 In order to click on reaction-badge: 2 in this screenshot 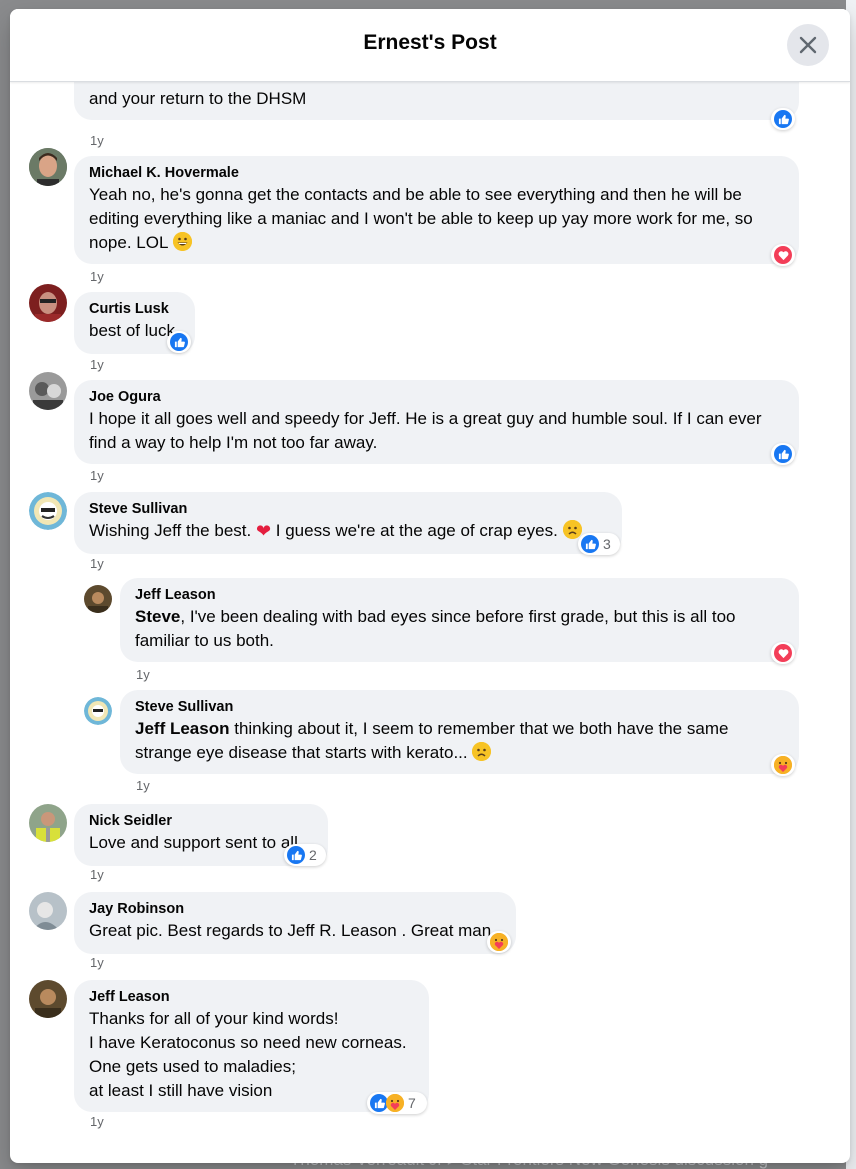, I will do `click(305, 855)`.